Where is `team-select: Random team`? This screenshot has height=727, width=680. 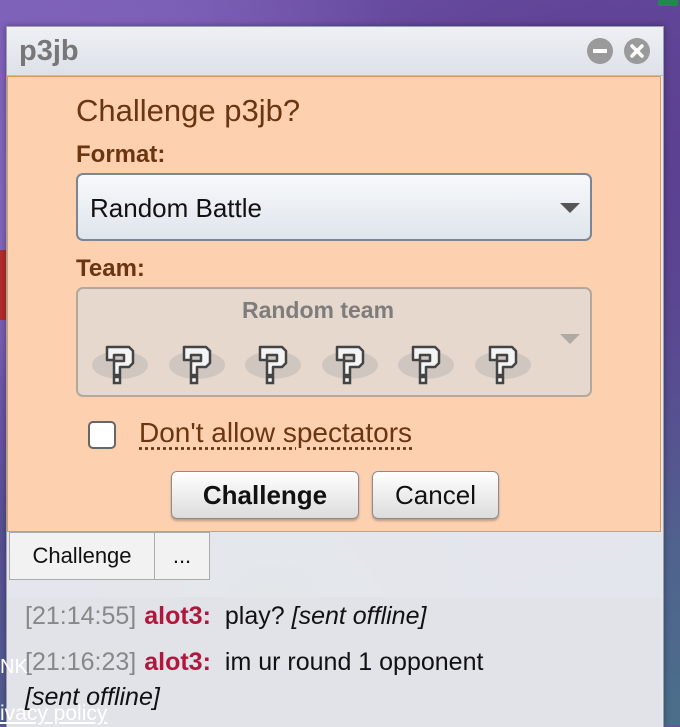
team-select: Random team is located at coordinates (334, 342).